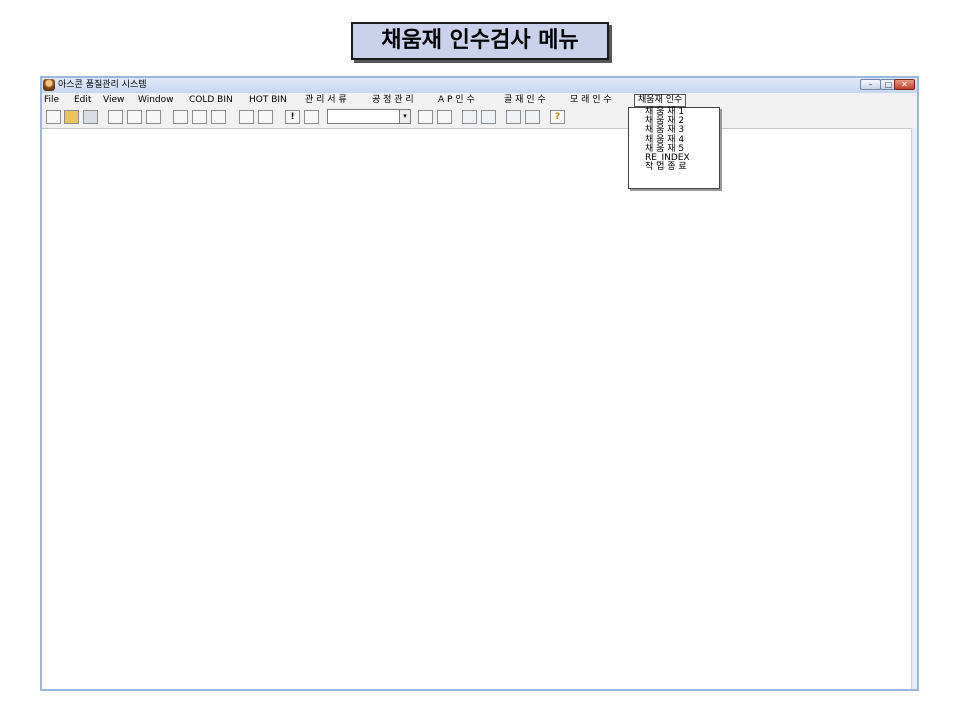 The height and width of the screenshot is (720, 960). Describe the element at coordinates (268, 100) in the screenshot. I see `menu-hot-bin: HOT BIN` at that location.